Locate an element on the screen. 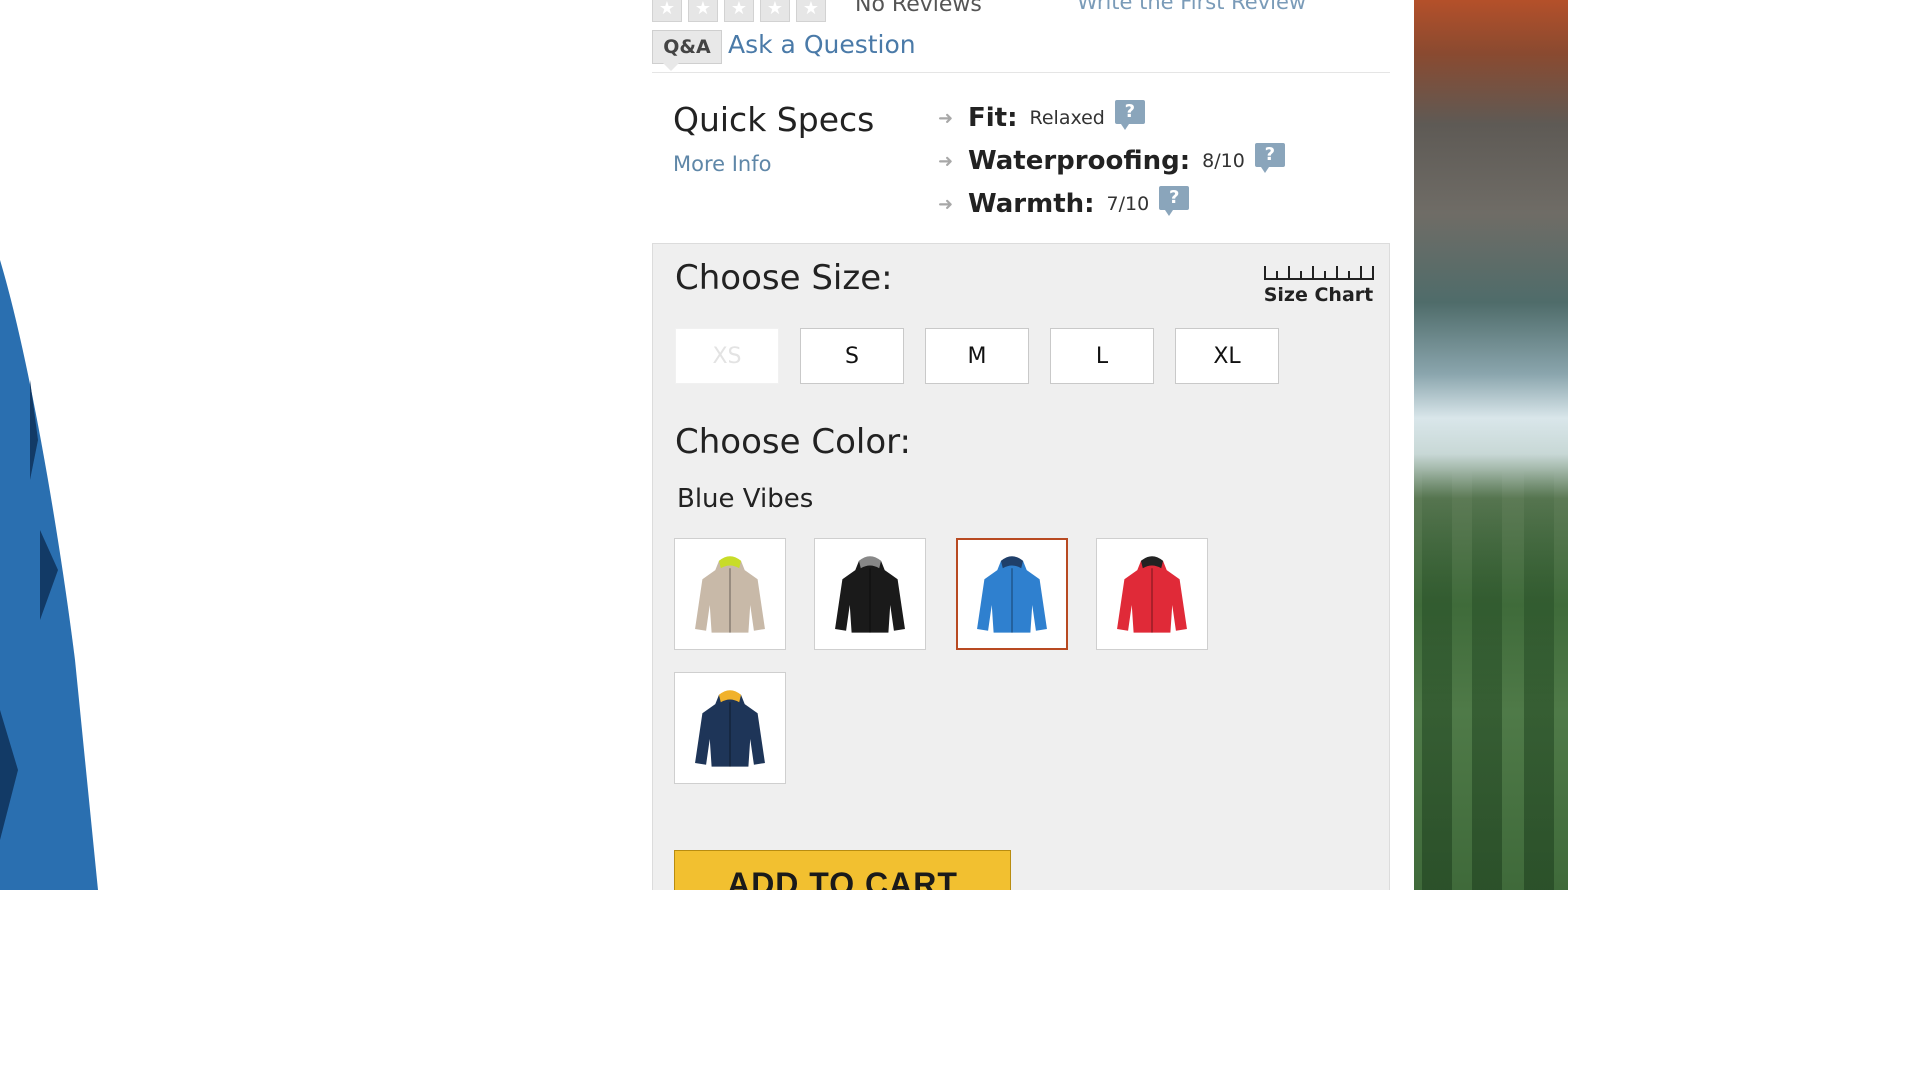 This screenshot has height=1090, width=1920. divider is located at coordinates (1021, 72).